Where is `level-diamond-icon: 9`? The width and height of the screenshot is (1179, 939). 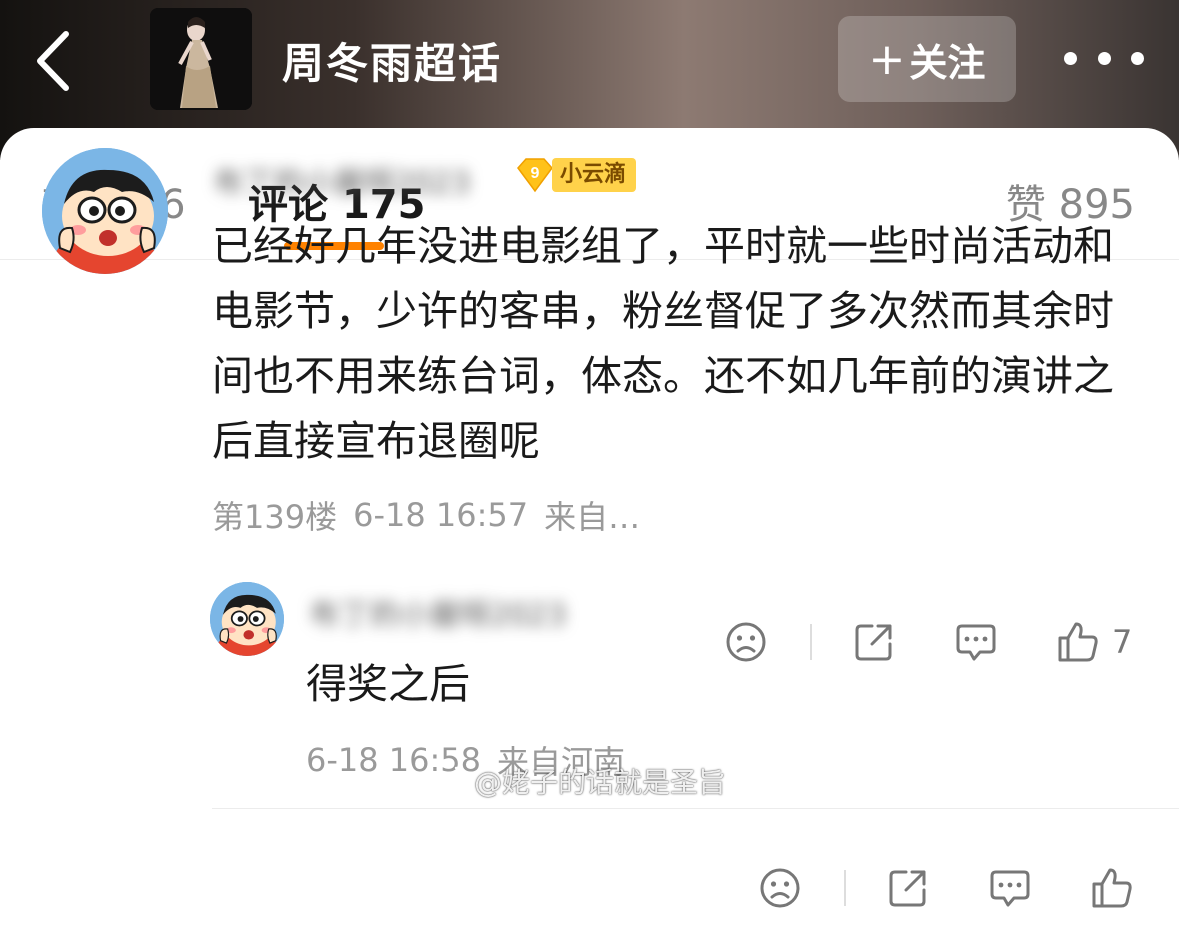 level-diamond-icon: 9 is located at coordinates (535, 175).